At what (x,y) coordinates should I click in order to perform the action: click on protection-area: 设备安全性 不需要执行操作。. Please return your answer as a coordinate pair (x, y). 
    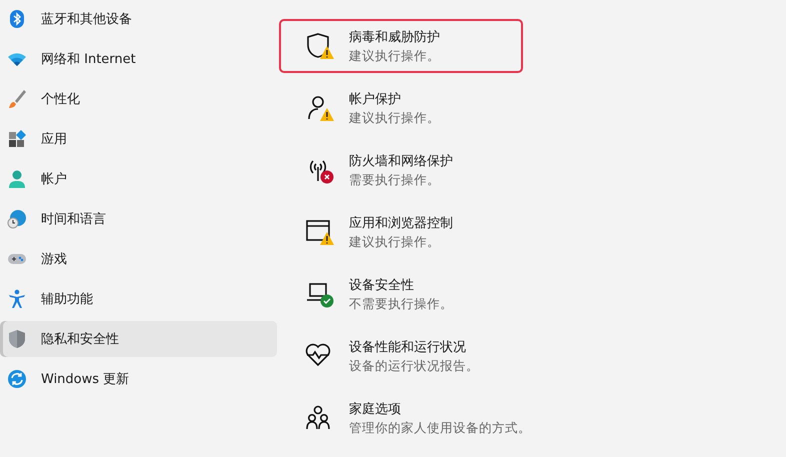
    Looking at the image, I should click on (401, 294).